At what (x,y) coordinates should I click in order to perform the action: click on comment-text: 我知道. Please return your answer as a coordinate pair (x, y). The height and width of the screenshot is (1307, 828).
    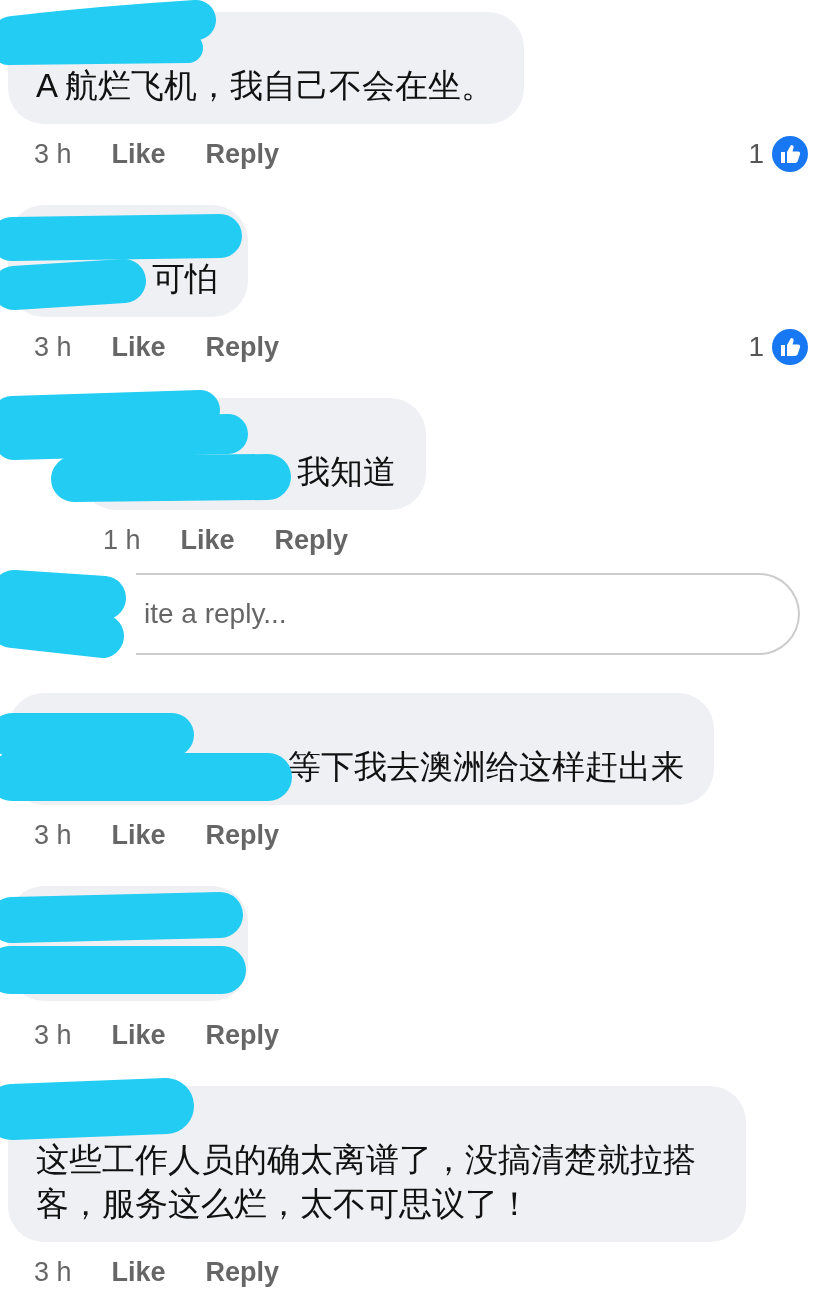
    Looking at the image, I should click on (346, 472).